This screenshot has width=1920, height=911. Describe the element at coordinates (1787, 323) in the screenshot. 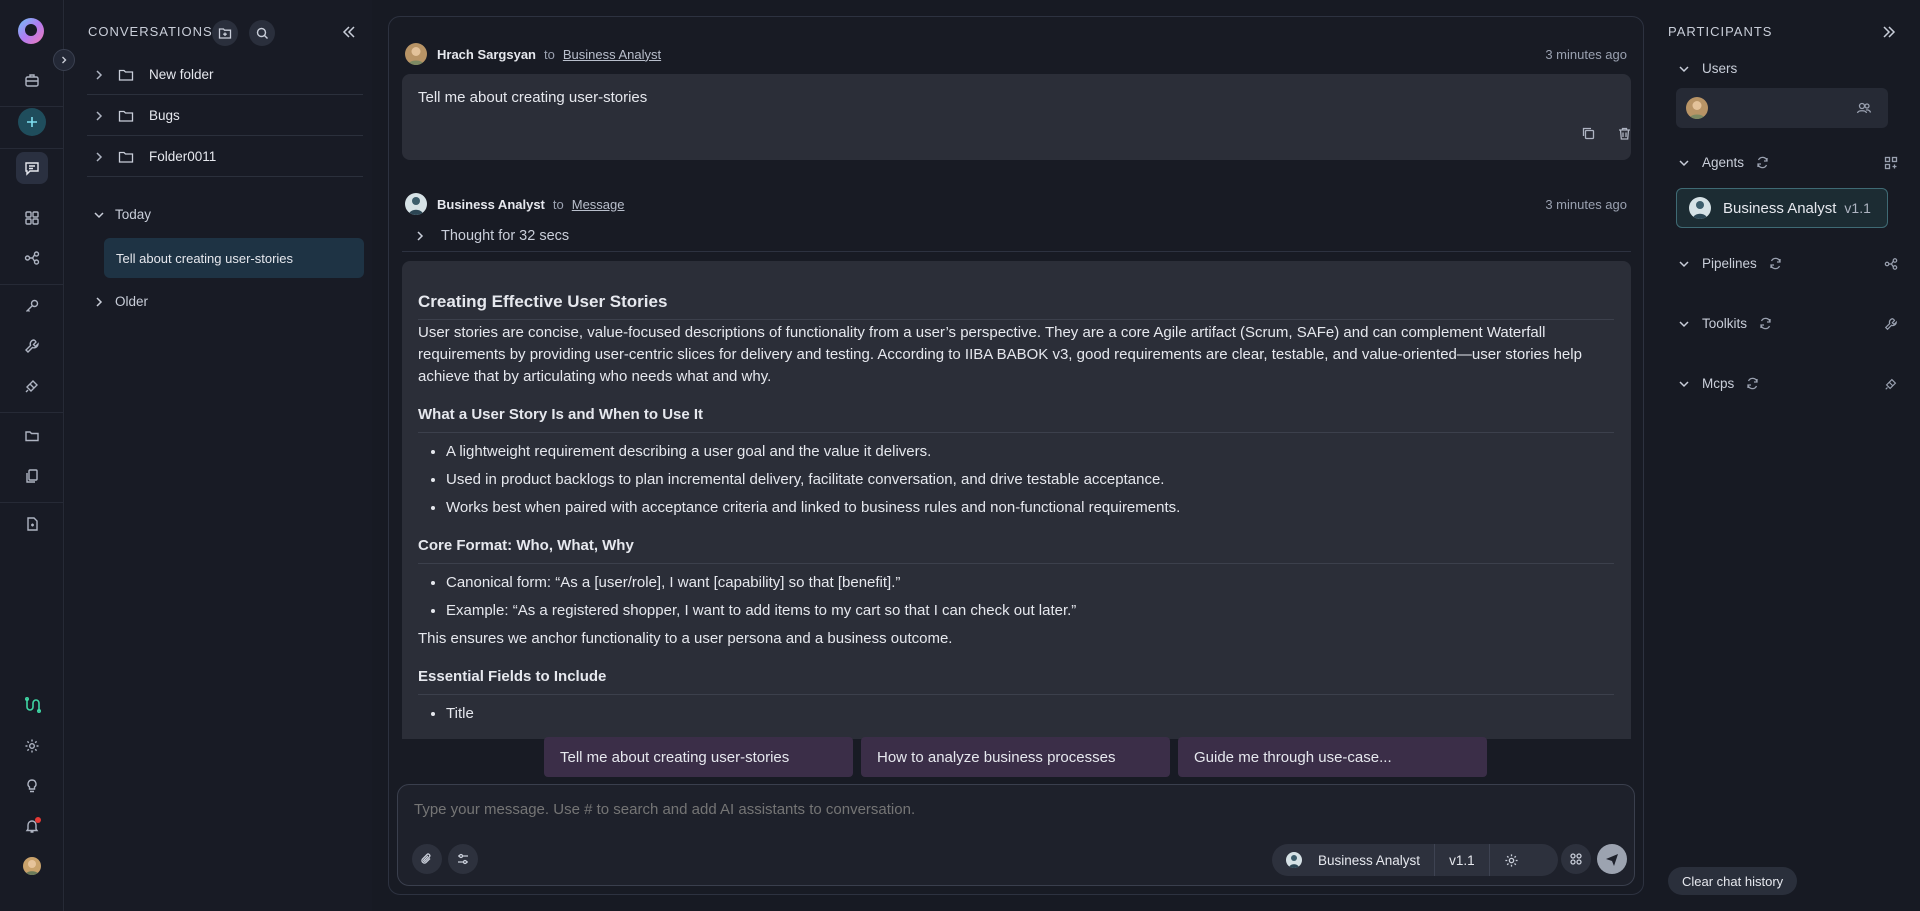

I see `section-toolkits: Toolkits` at that location.